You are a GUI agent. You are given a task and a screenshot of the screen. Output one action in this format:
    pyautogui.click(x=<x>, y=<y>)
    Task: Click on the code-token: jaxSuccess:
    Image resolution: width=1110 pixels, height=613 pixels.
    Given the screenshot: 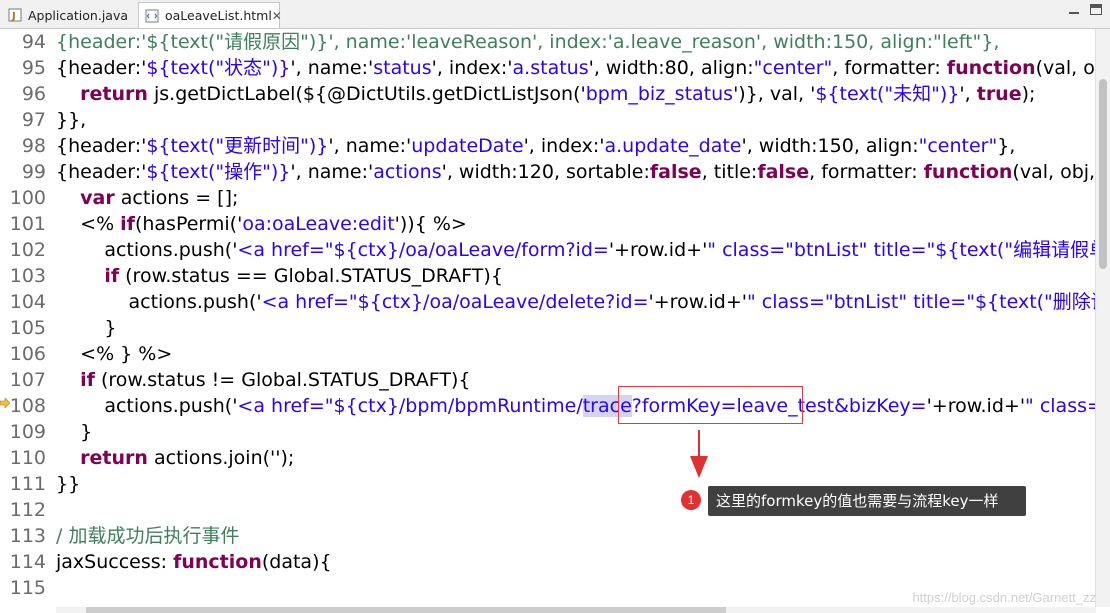 What is the action you would take?
    pyautogui.click(x=115, y=562)
    